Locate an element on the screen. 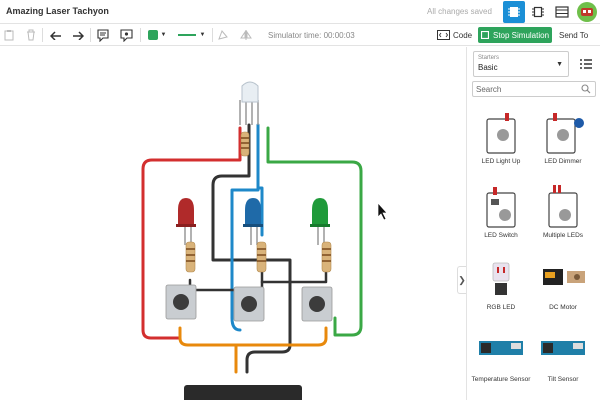 This screenshot has width=600, height=400. component-label: Temperature Sensor is located at coordinates (501, 379).